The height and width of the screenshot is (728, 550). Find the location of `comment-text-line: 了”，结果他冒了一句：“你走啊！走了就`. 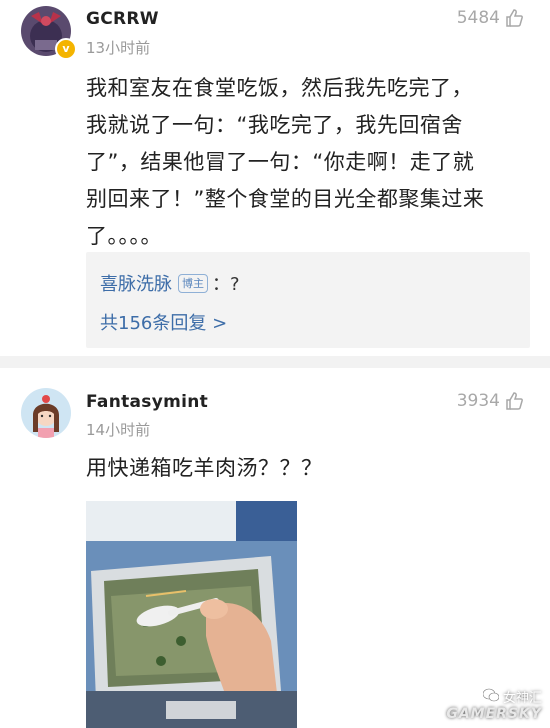

comment-text-line: 了”，结果他冒了一句：“你走啊！走了就 is located at coordinates (280, 162).